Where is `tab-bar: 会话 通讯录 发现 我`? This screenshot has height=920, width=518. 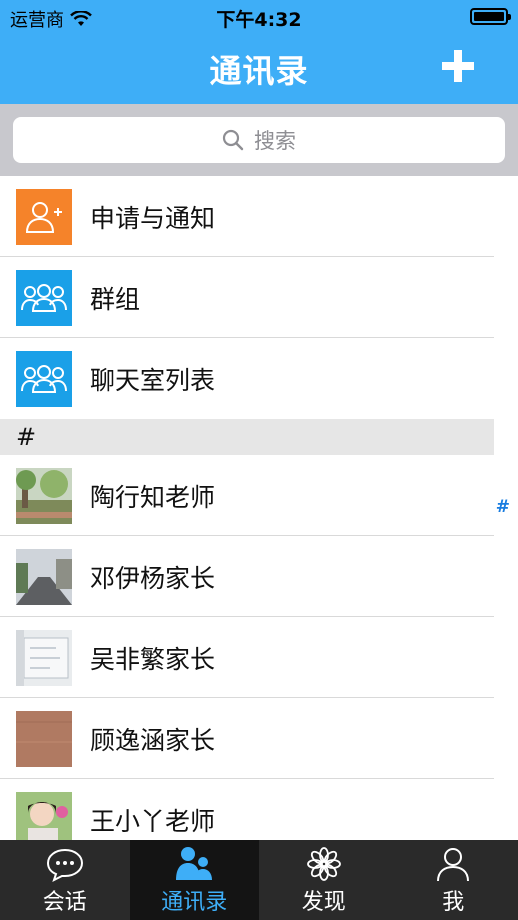
tab-bar: 会话 通讯录 发现 我 is located at coordinates (259, 880).